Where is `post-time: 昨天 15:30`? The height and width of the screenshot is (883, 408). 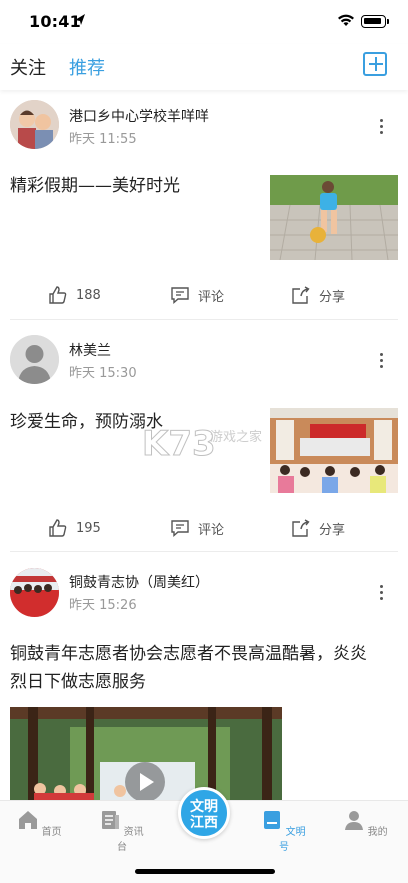 post-time: 昨天 15:30 is located at coordinates (103, 373).